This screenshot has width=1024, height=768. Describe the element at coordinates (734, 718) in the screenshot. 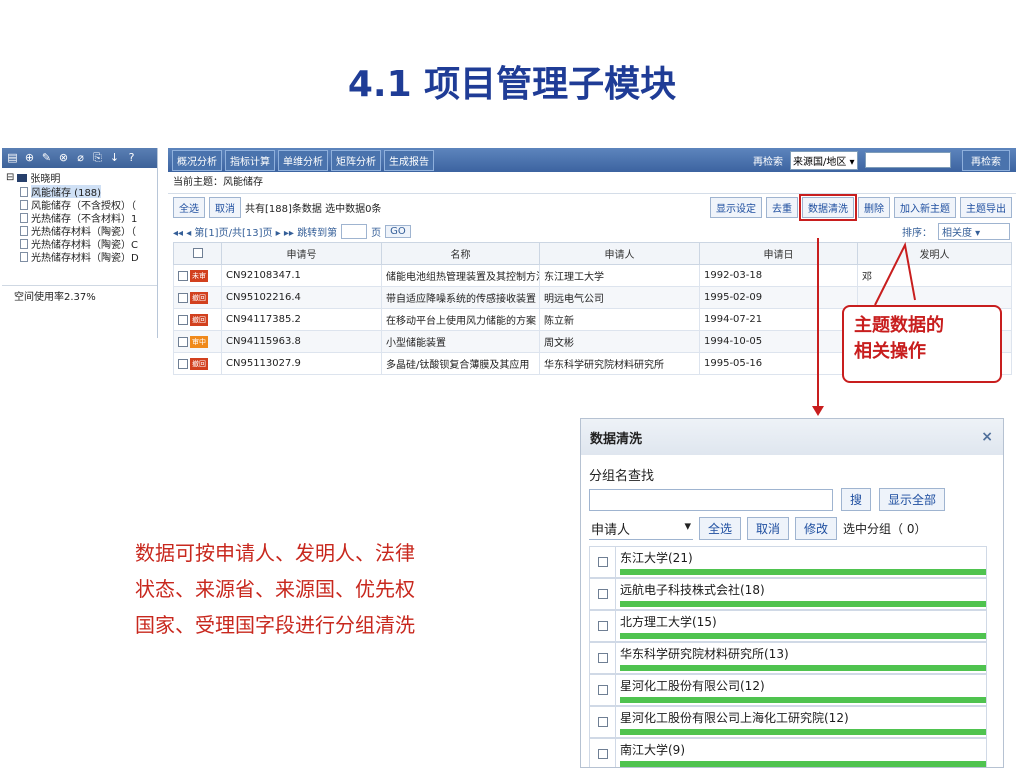

I see `group-name: 星河化工股份有限公司上海化工研究院(12)` at that location.